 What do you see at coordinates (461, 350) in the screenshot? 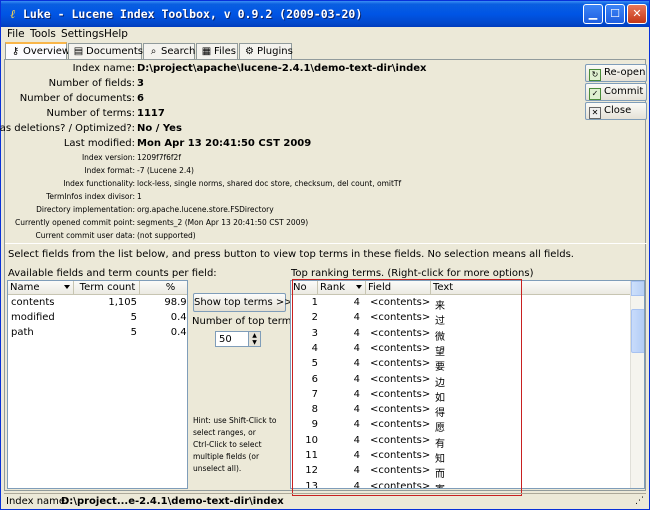
I see `table-row: 4 4 <contents> 望` at bounding box center [461, 350].